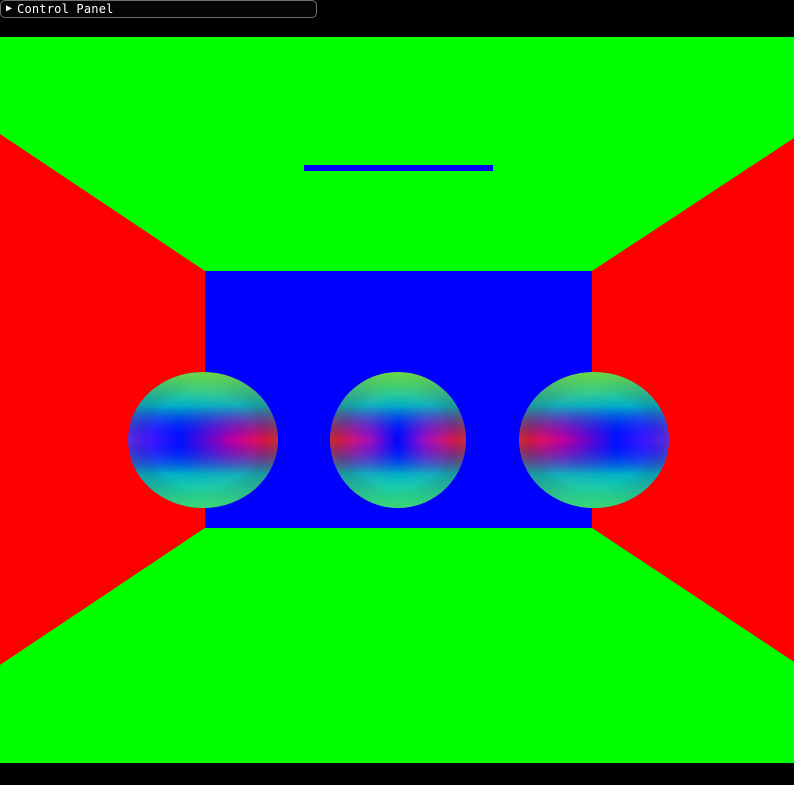 The image size is (794, 785). What do you see at coordinates (398, 440) in the screenshot?
I see `sphere-center` at bounding box center [398, 440].